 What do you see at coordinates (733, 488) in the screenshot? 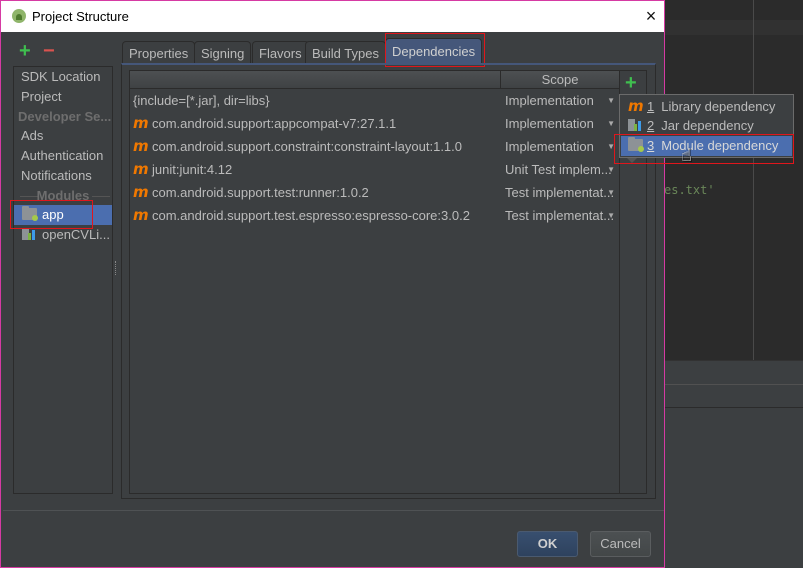
I see `background-lower-panel` at bounding box center [733, 488].